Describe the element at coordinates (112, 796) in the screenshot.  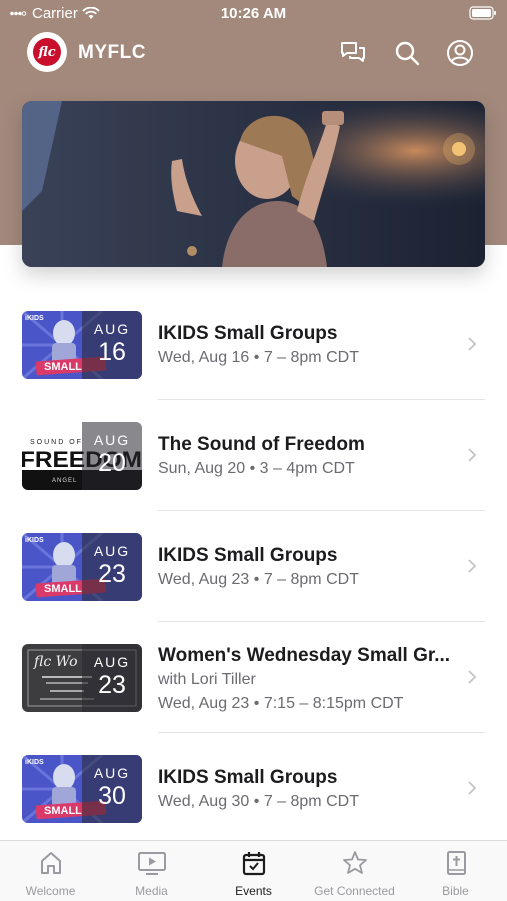
I see `event-day: 30` at that location.